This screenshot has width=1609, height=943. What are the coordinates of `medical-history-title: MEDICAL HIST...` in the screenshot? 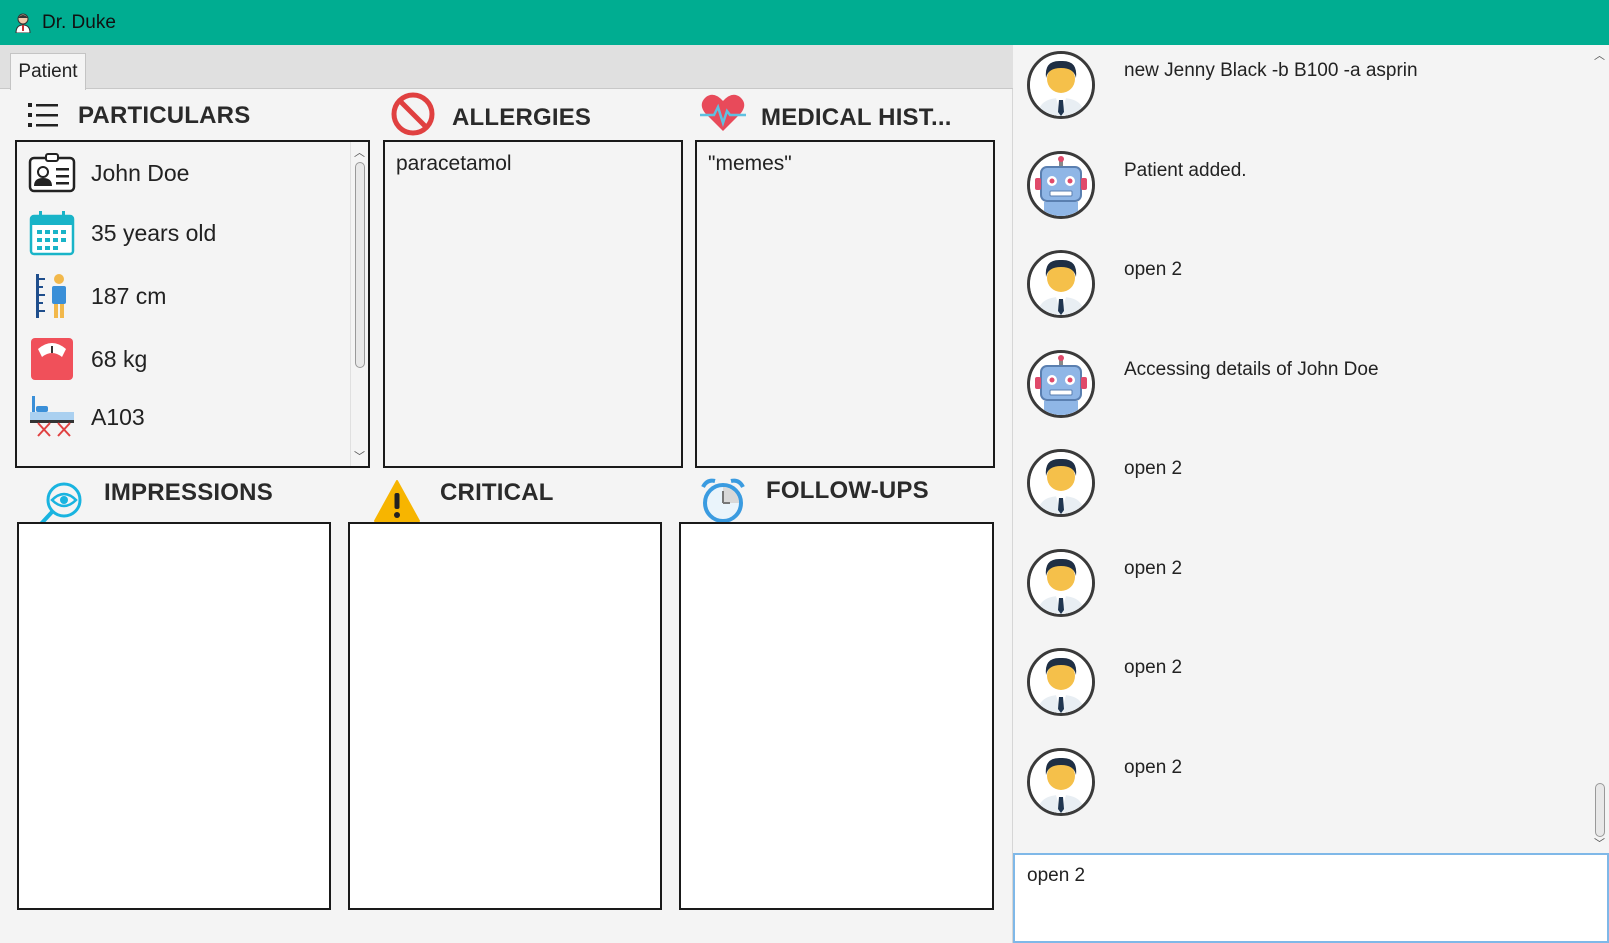 It's located at (856, 117).